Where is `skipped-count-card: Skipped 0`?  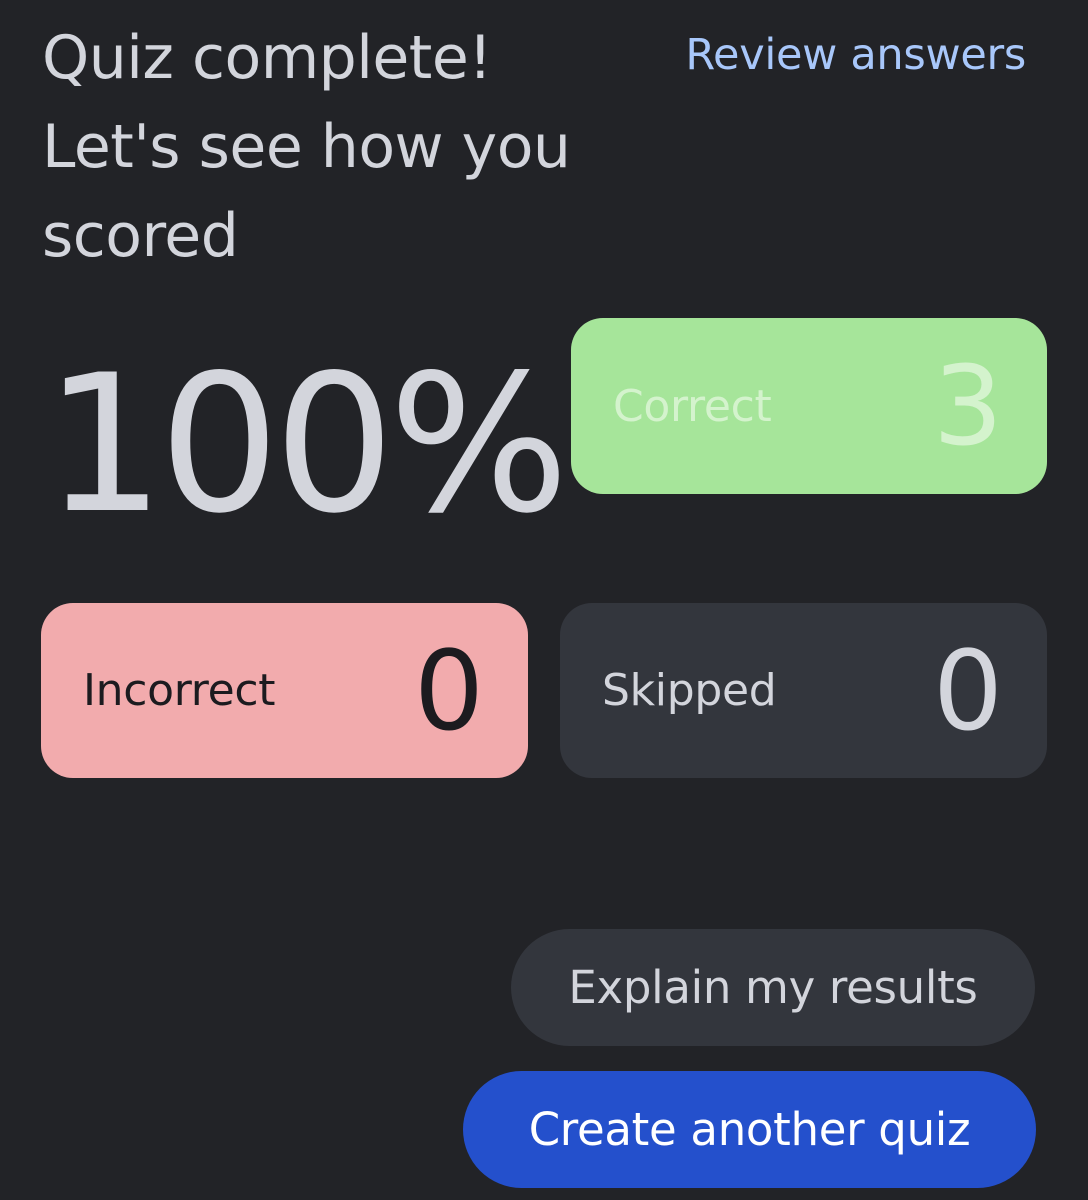 skipped-count-card: Skipped 0 is located at coordinates (803, 690).